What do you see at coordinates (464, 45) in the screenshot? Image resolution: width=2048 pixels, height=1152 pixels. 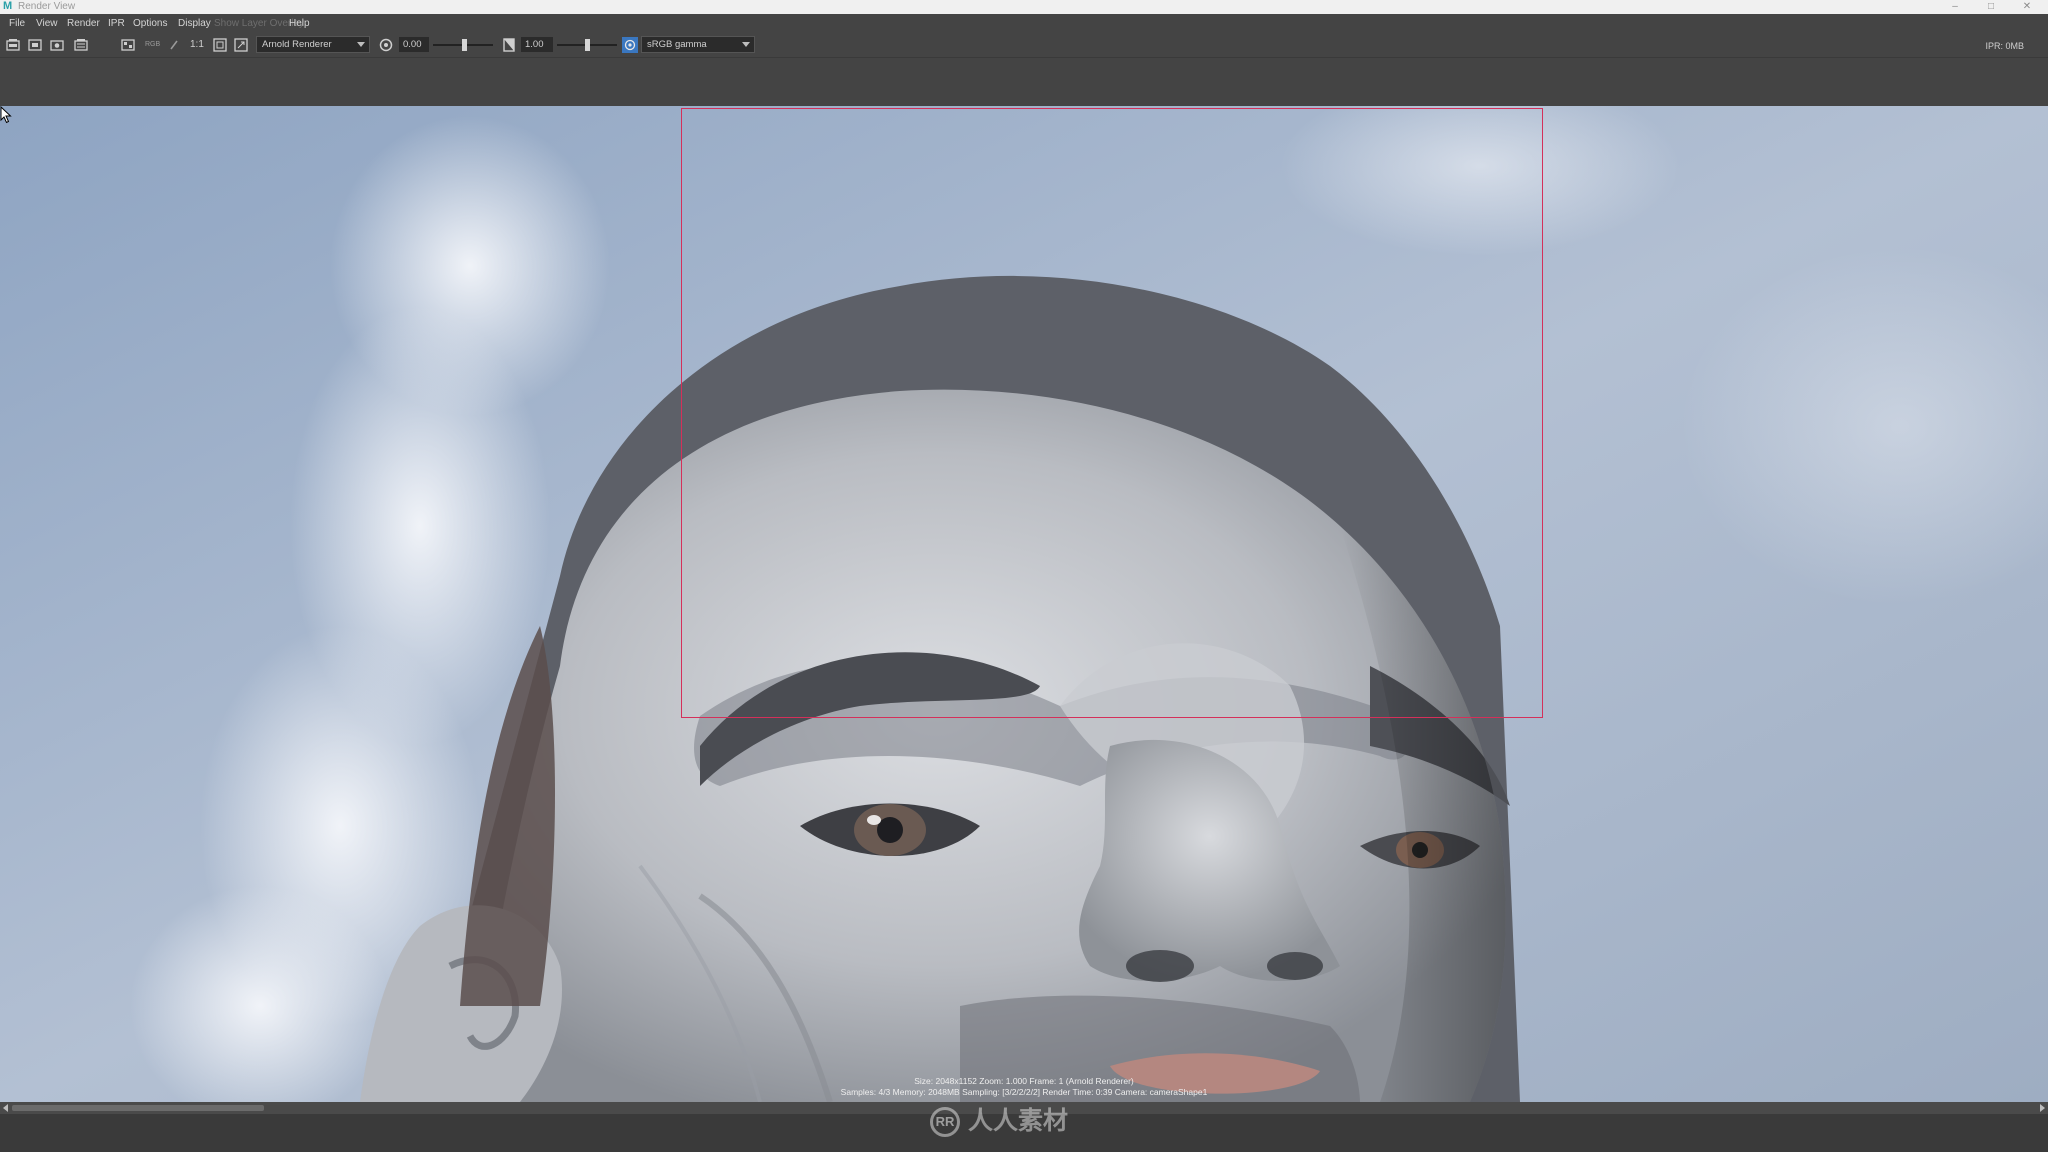 I see `exposure-slider-handle` at bounding box center [464, 45].